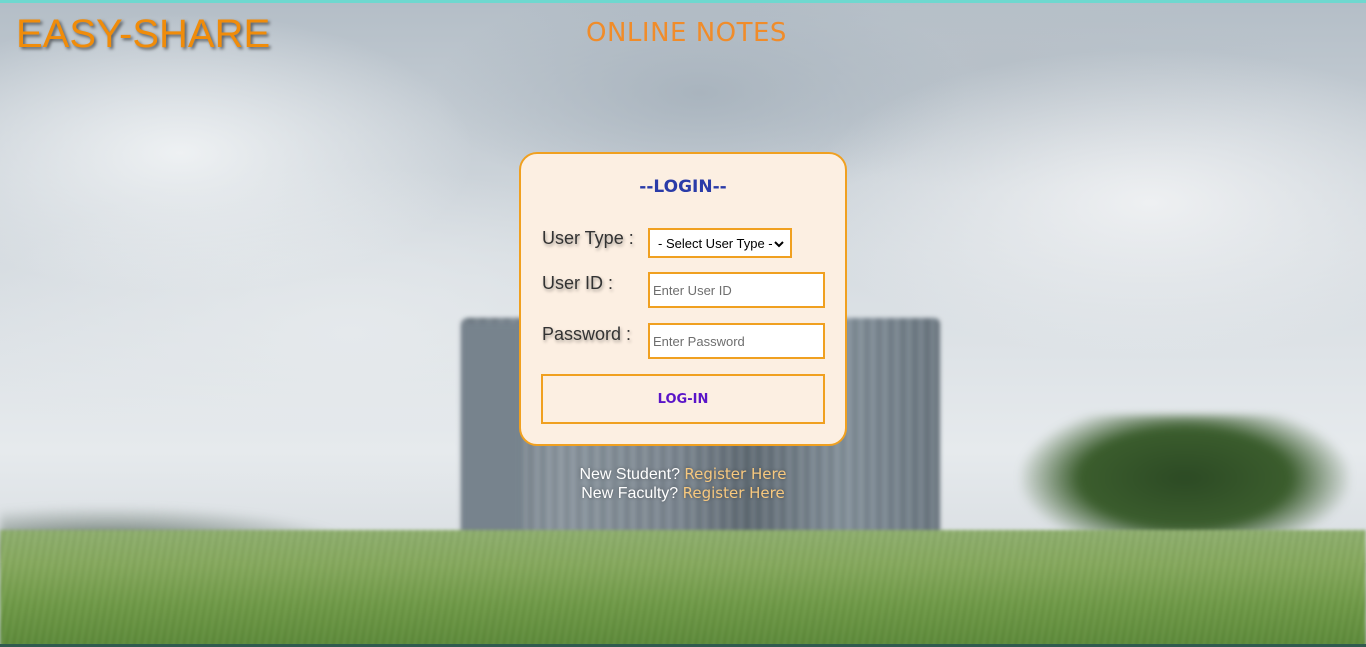 Image resolution: width=1366 pixels, height=647 pixels. What do you see at coordinates (588, 238) in the screenshot?
I see `user-type-label: User Type :` at bounding box center [588, 238].